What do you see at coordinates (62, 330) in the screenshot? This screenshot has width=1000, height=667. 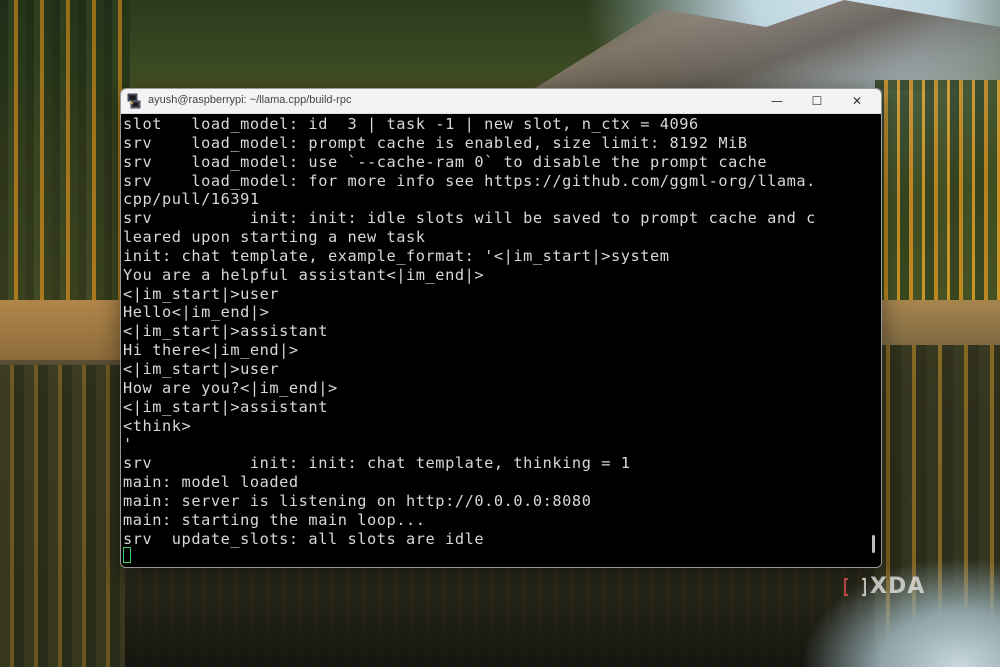 I see `shore-left` at bounding box center [62, 330].